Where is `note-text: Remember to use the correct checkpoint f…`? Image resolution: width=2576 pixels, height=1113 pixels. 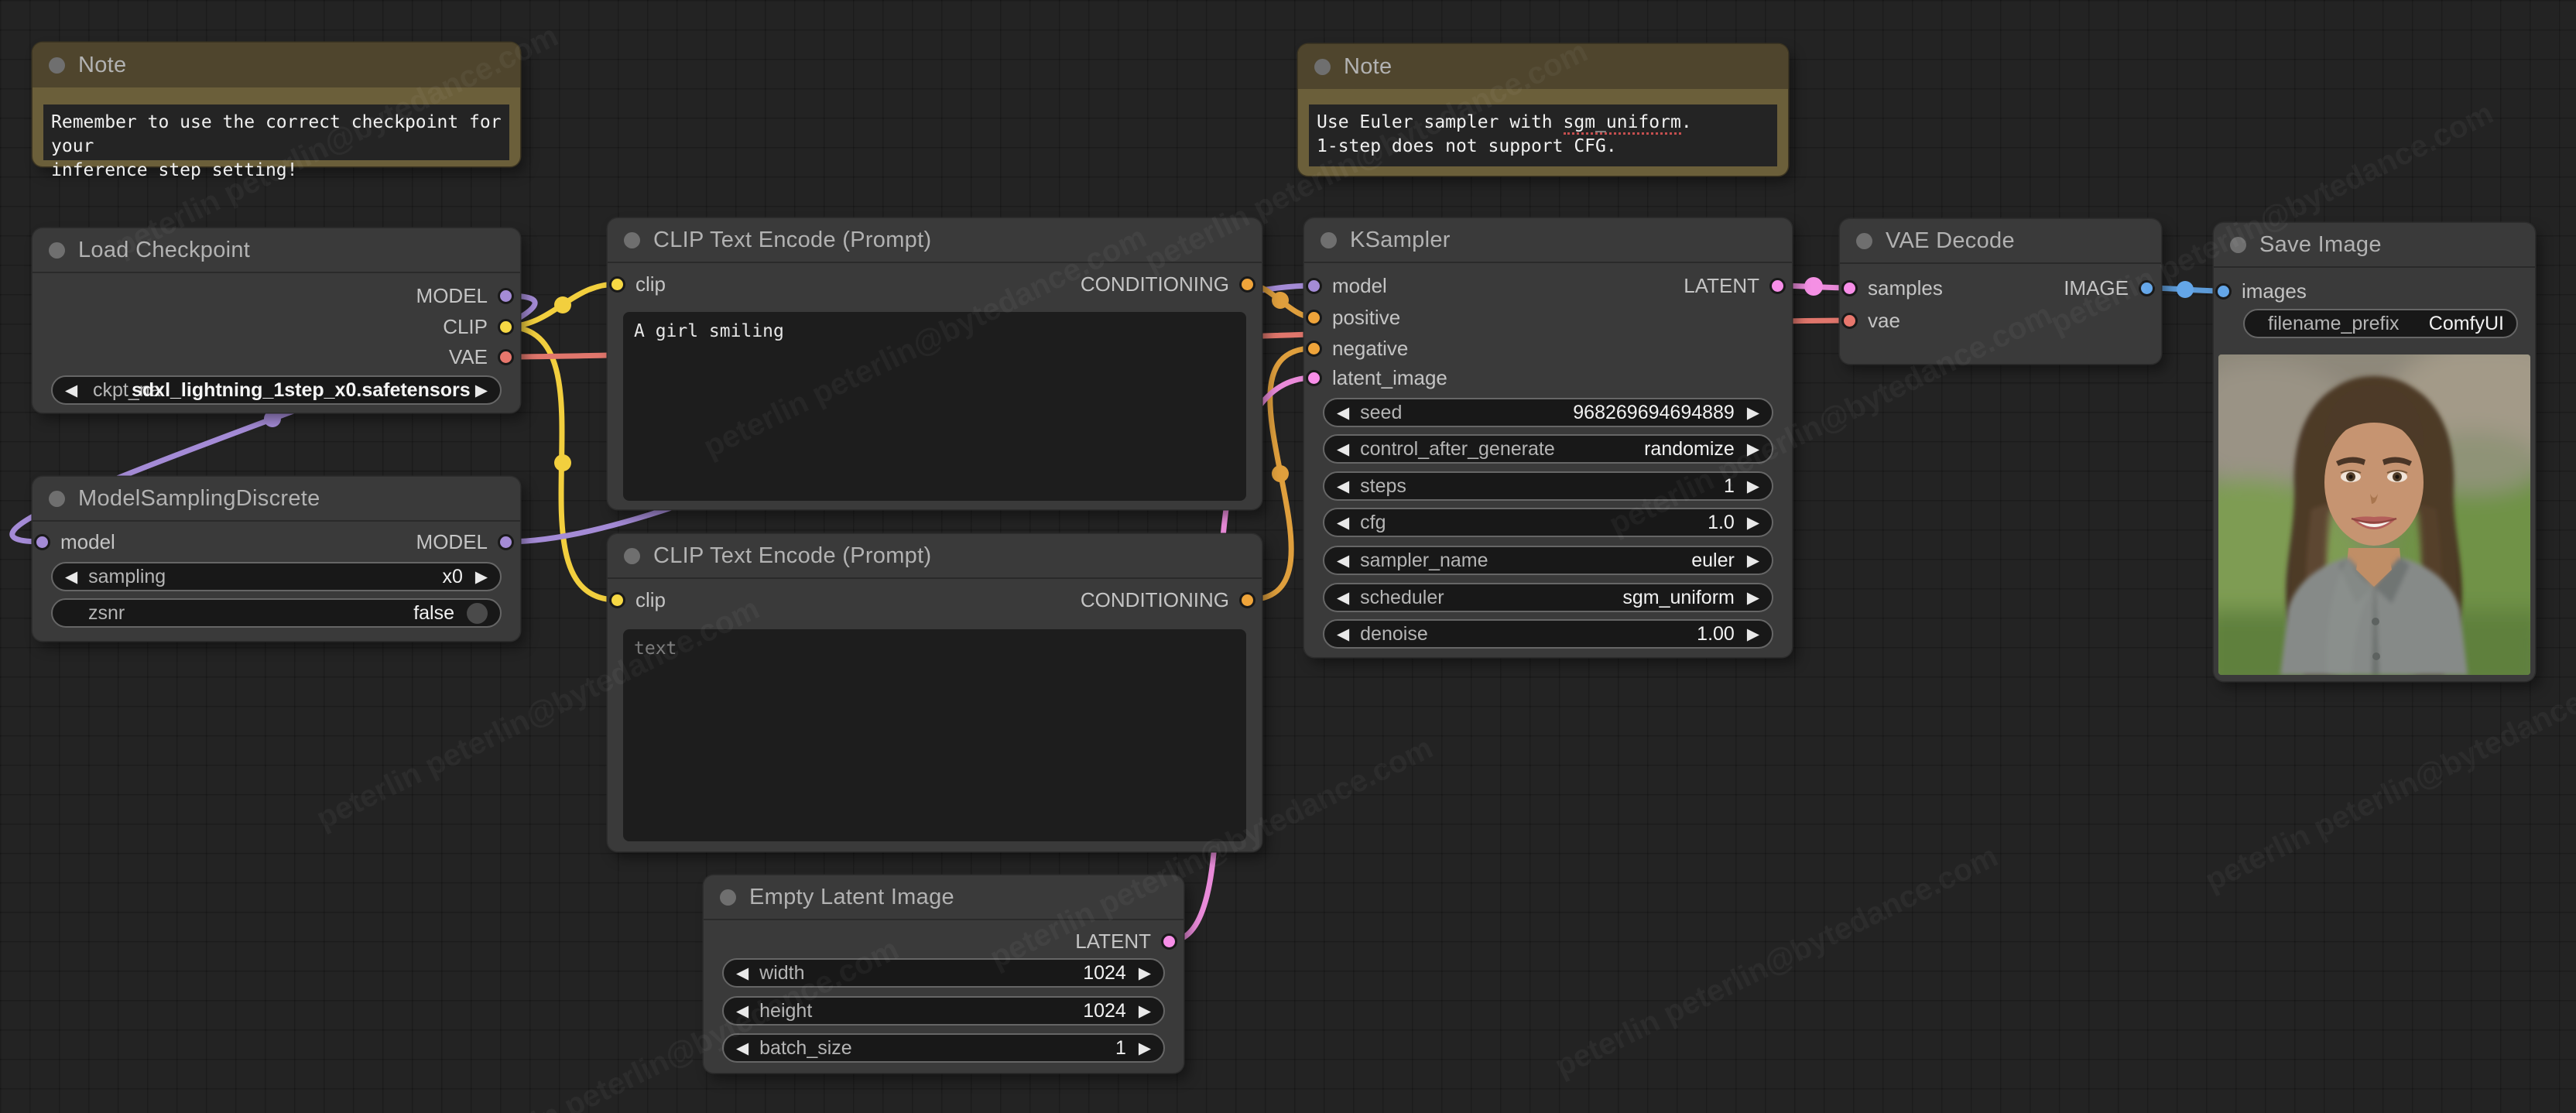
note-text: Remember to use the correct checkpoint f… is located at coordinates (276, 142).